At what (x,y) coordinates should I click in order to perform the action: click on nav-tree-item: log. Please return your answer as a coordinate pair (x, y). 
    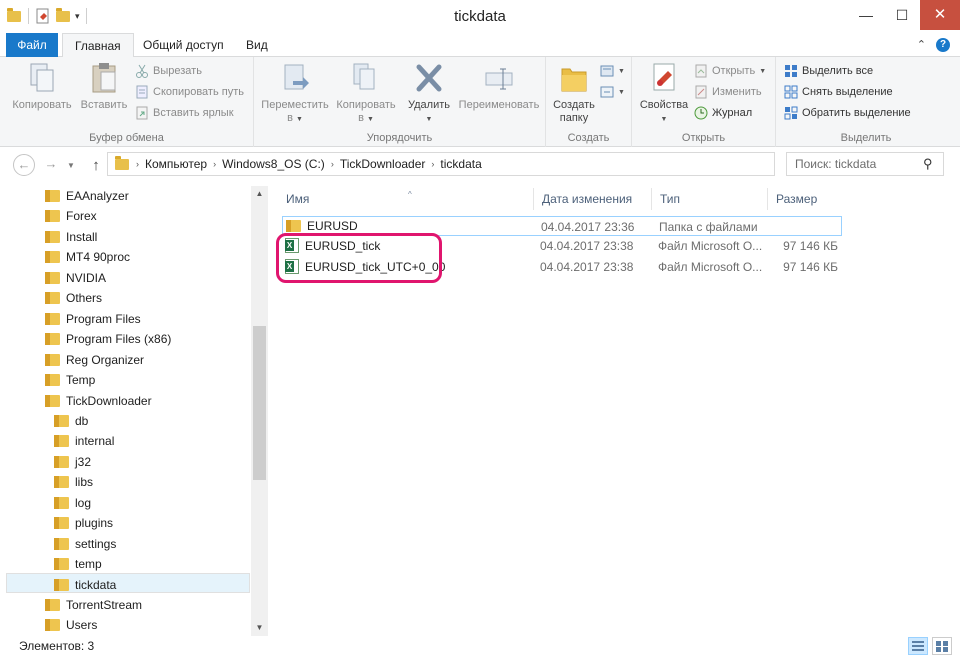
    Looking at the image, I should click on (72, 503).